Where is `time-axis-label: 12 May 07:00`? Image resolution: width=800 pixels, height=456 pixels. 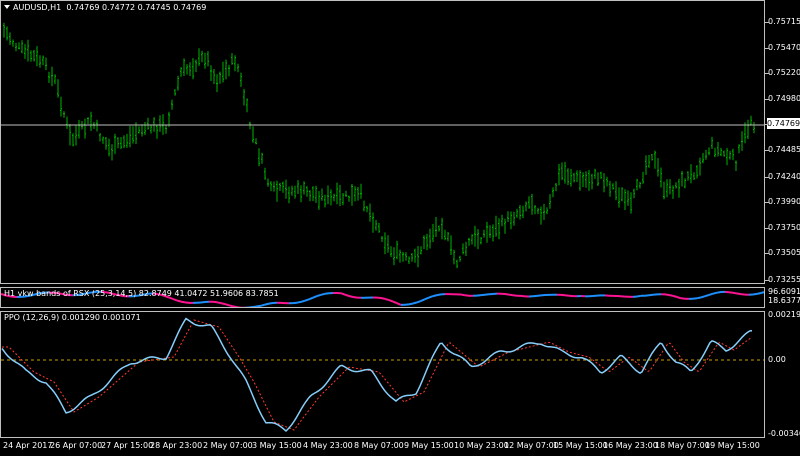
time-axis-label: 12 May 07:00 is located at coordinates (531, 445).